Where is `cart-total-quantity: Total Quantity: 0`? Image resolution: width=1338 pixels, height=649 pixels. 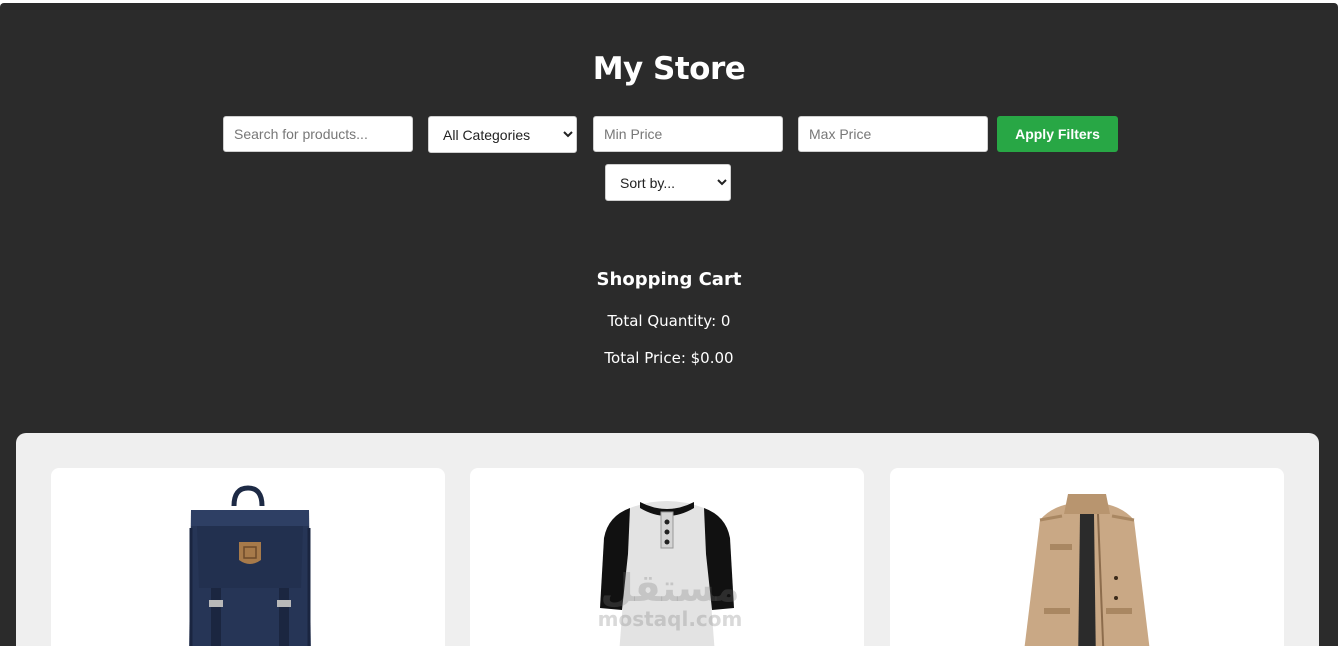
cart-total-quantity: Total Quantity: 0 is located at coordinates (669, 321).